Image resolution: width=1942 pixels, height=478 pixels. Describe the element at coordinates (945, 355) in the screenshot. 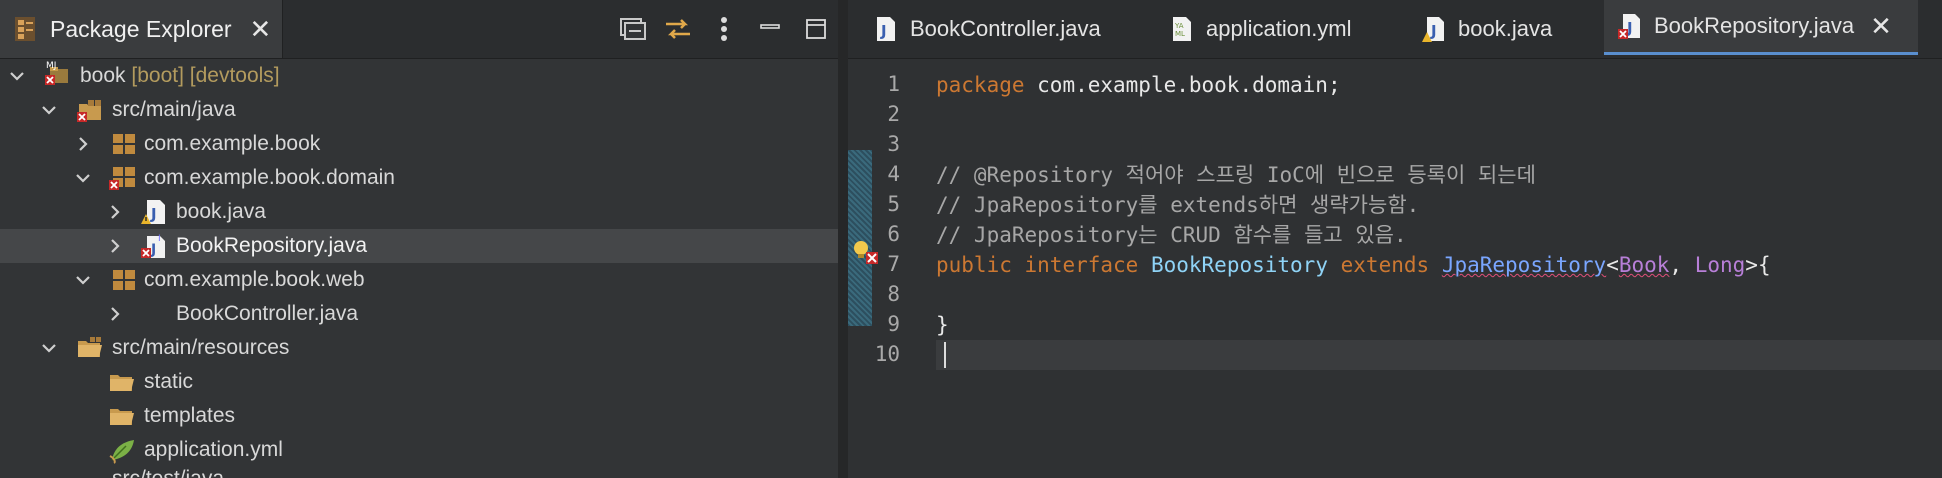

I see `text-cursor` at that location.